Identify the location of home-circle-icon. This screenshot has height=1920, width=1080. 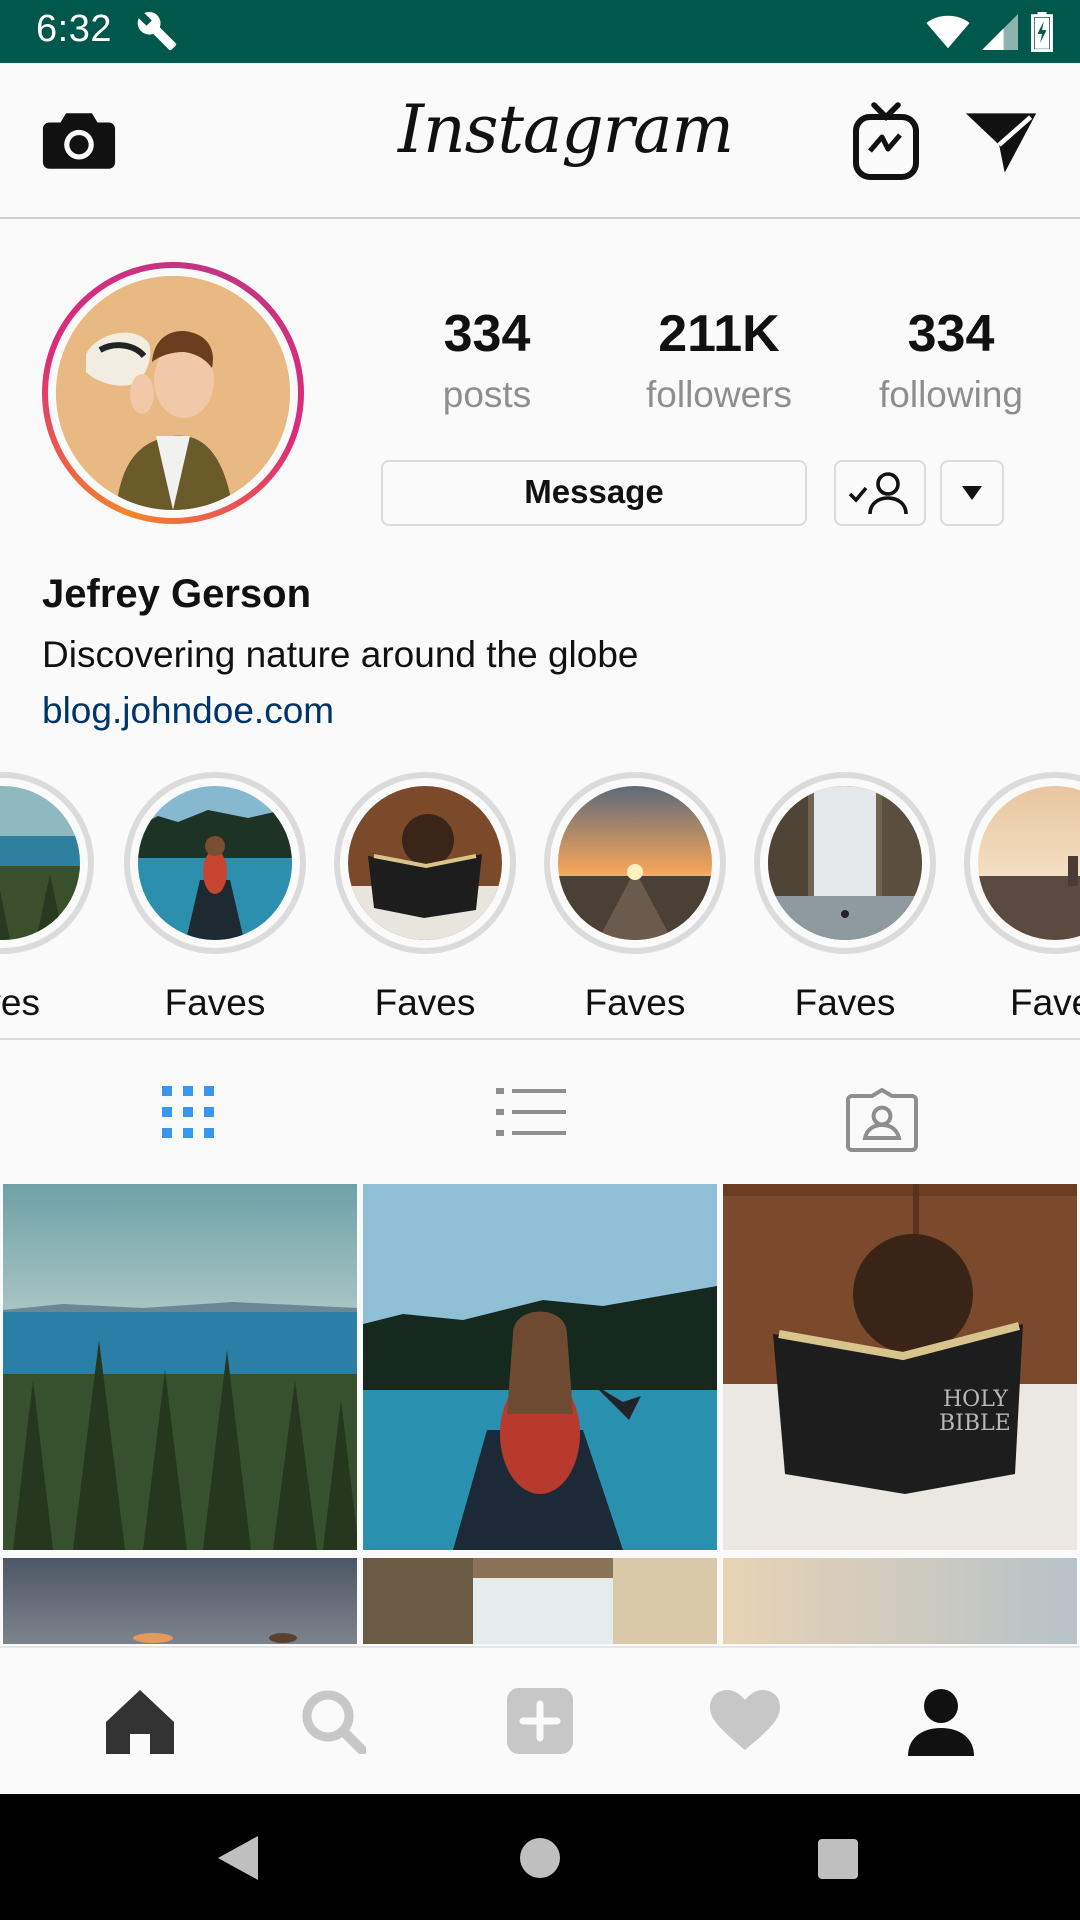
(540, 1858).